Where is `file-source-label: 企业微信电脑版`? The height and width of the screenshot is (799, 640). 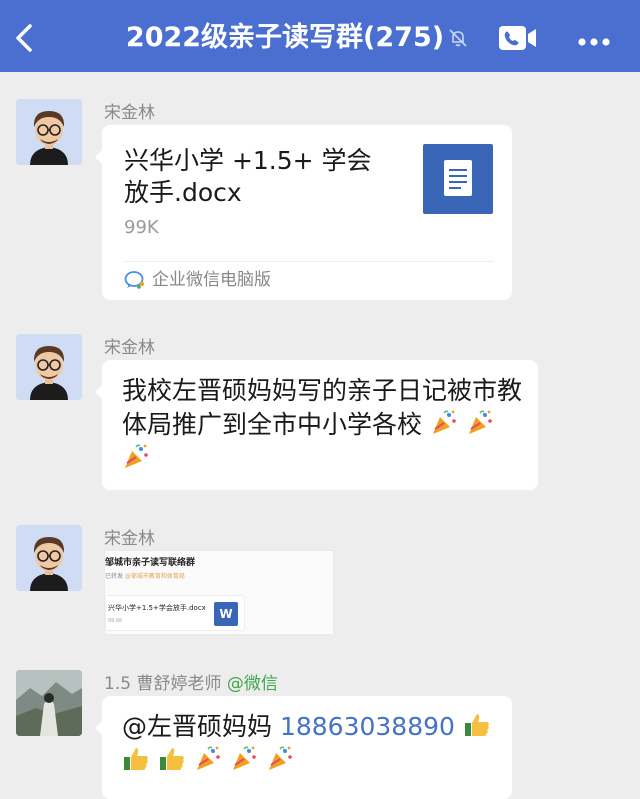 file-source-label: 企业微信电脑版 is located at coordinates (211, 280).